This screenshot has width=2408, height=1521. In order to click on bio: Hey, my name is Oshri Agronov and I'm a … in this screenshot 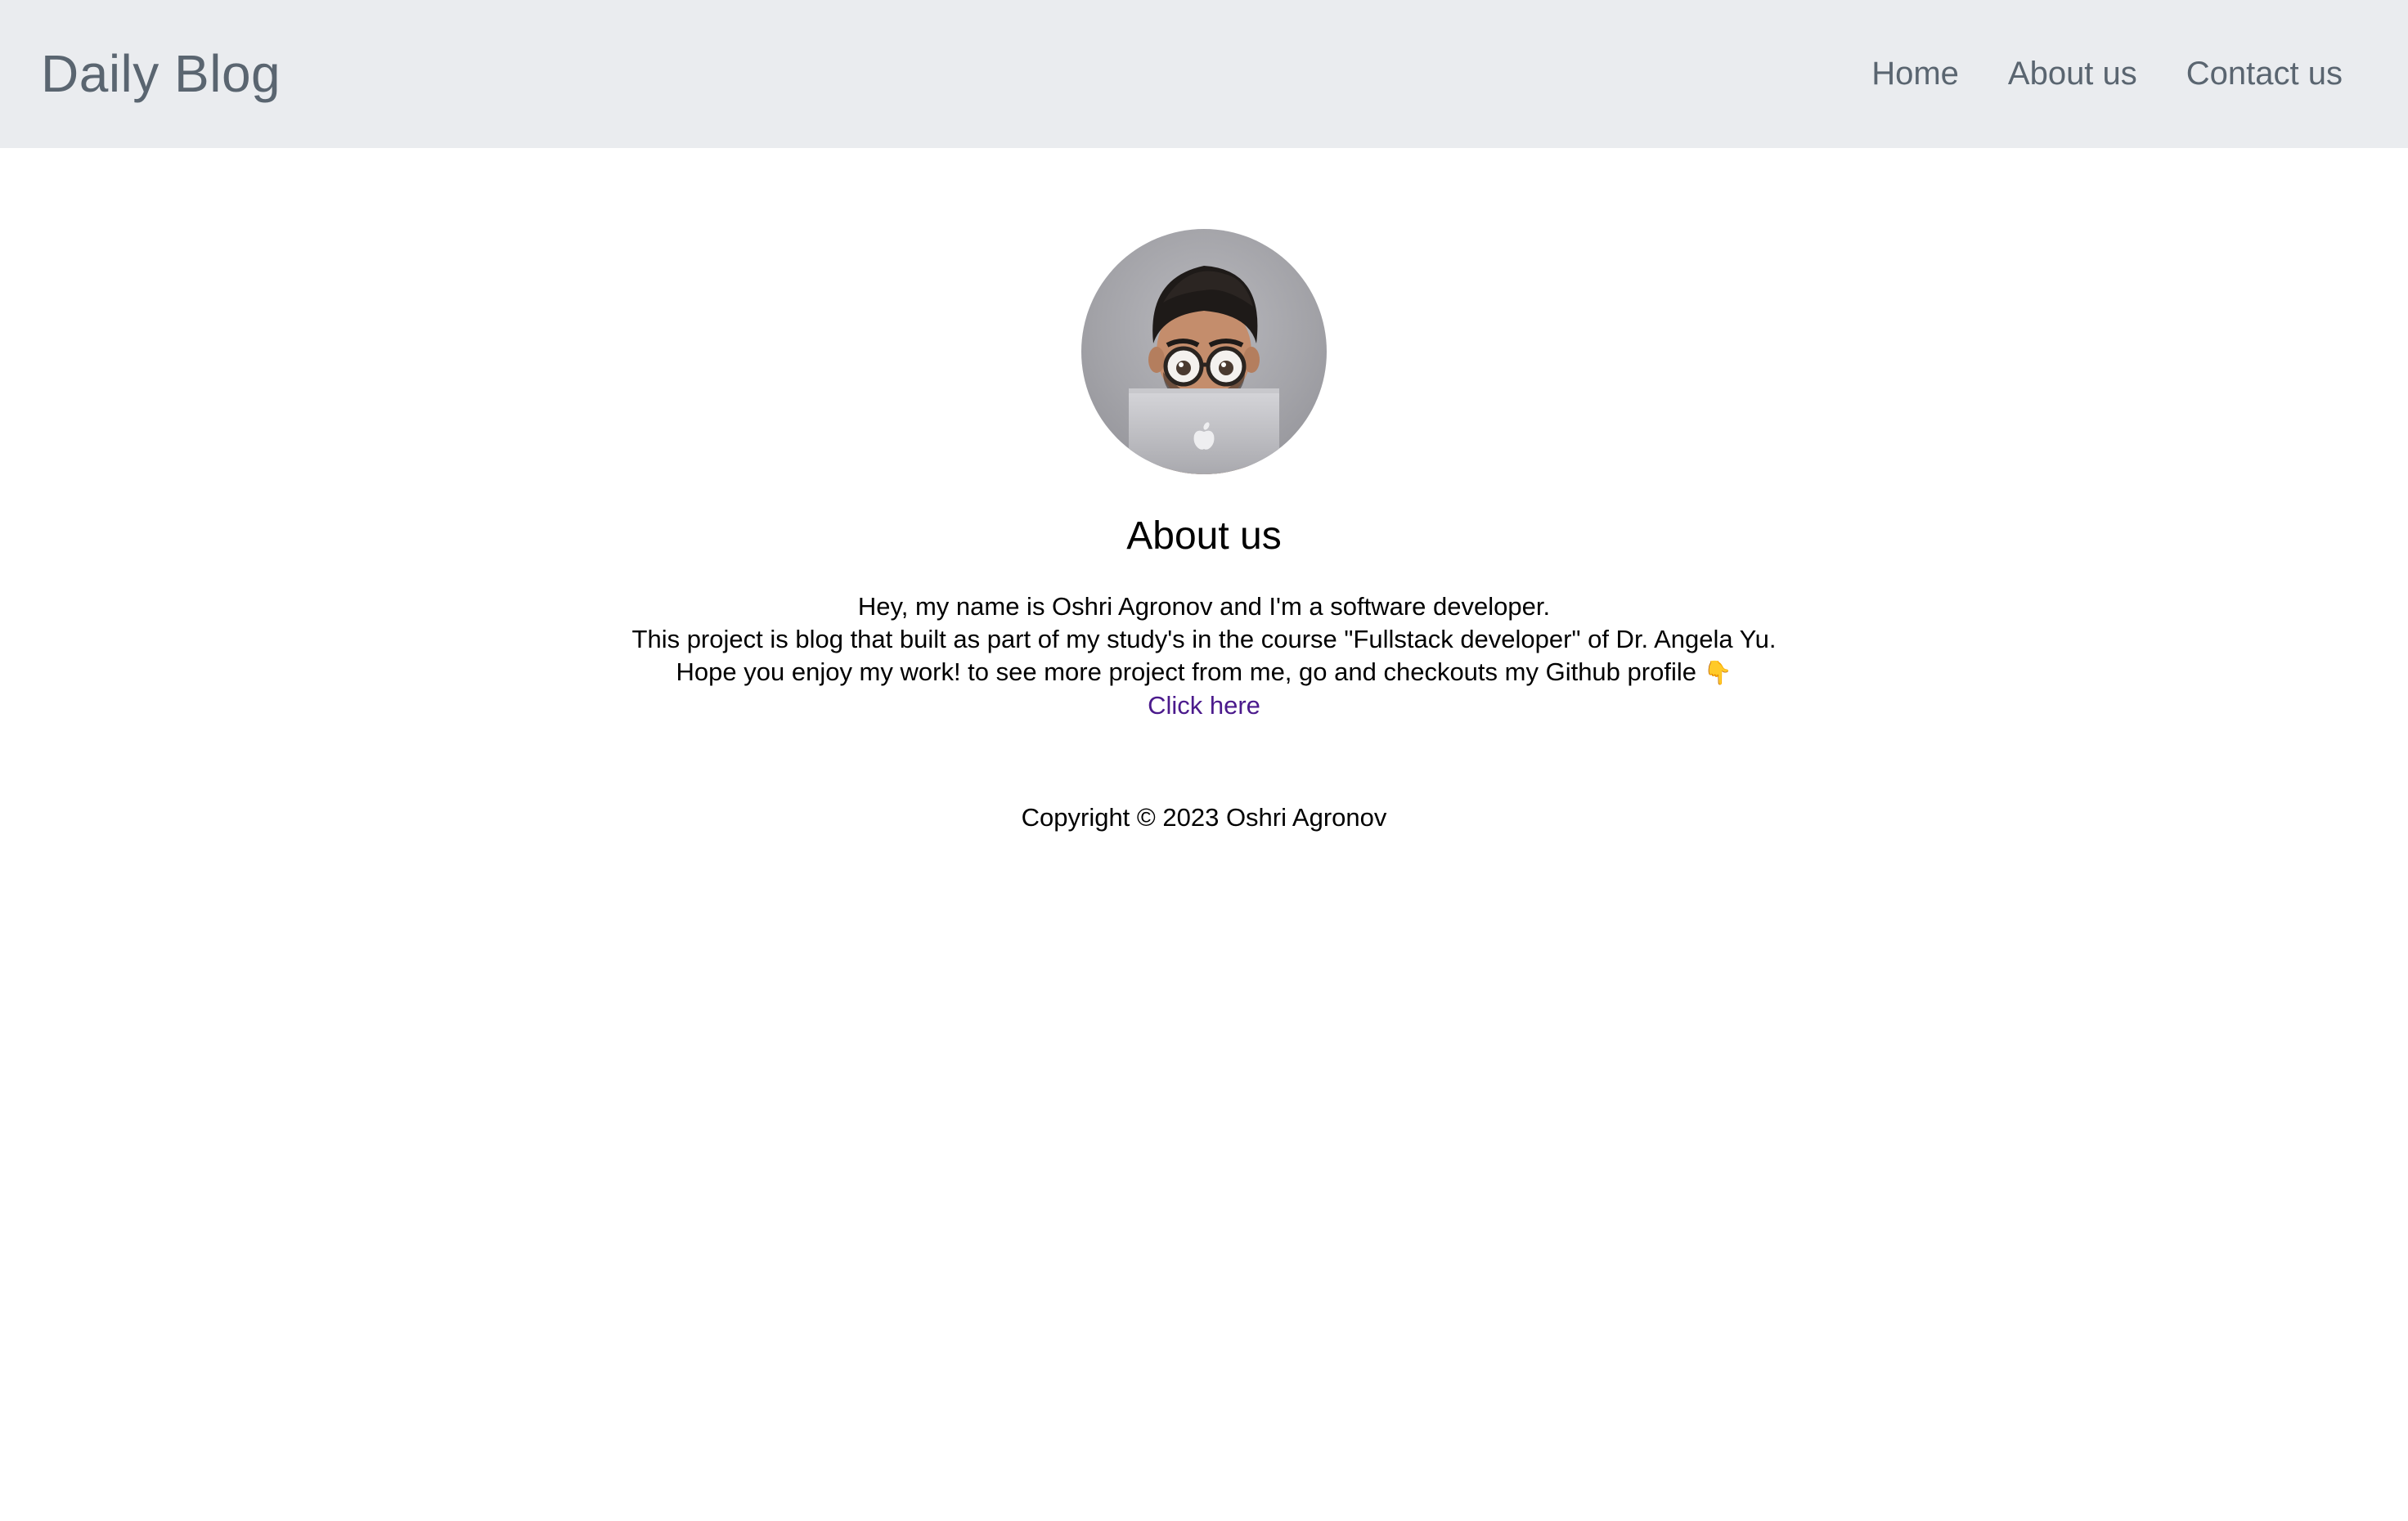, I will do `click(1204, 656)`.